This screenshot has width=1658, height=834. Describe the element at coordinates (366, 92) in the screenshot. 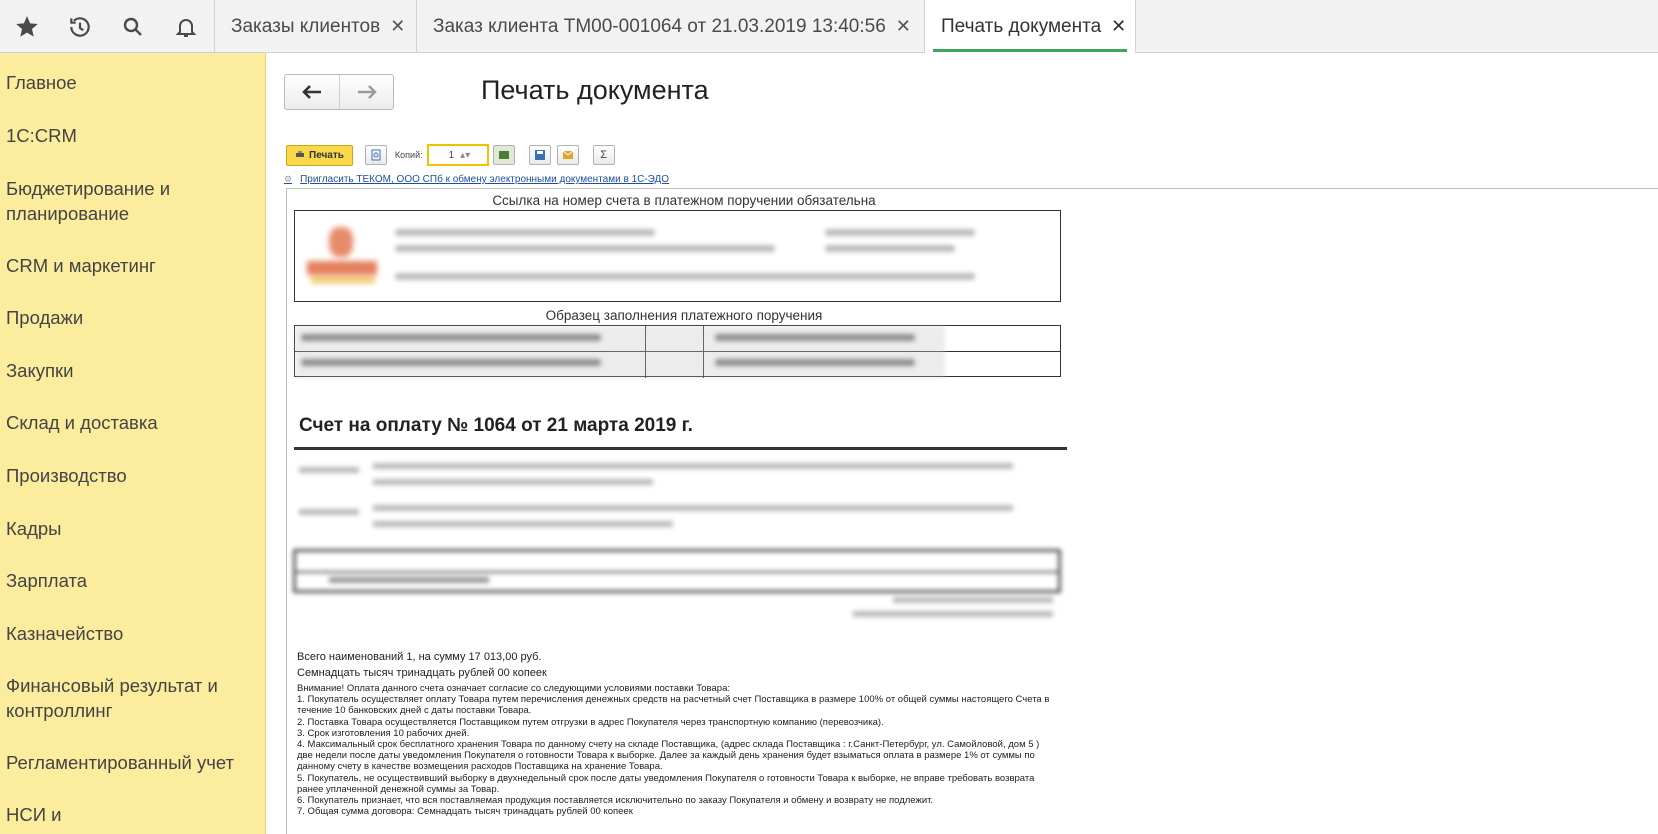

I see `forward-arrow-icon` at that location.